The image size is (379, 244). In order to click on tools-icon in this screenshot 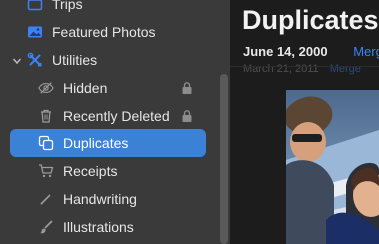, I will do `click(35, 60)`.